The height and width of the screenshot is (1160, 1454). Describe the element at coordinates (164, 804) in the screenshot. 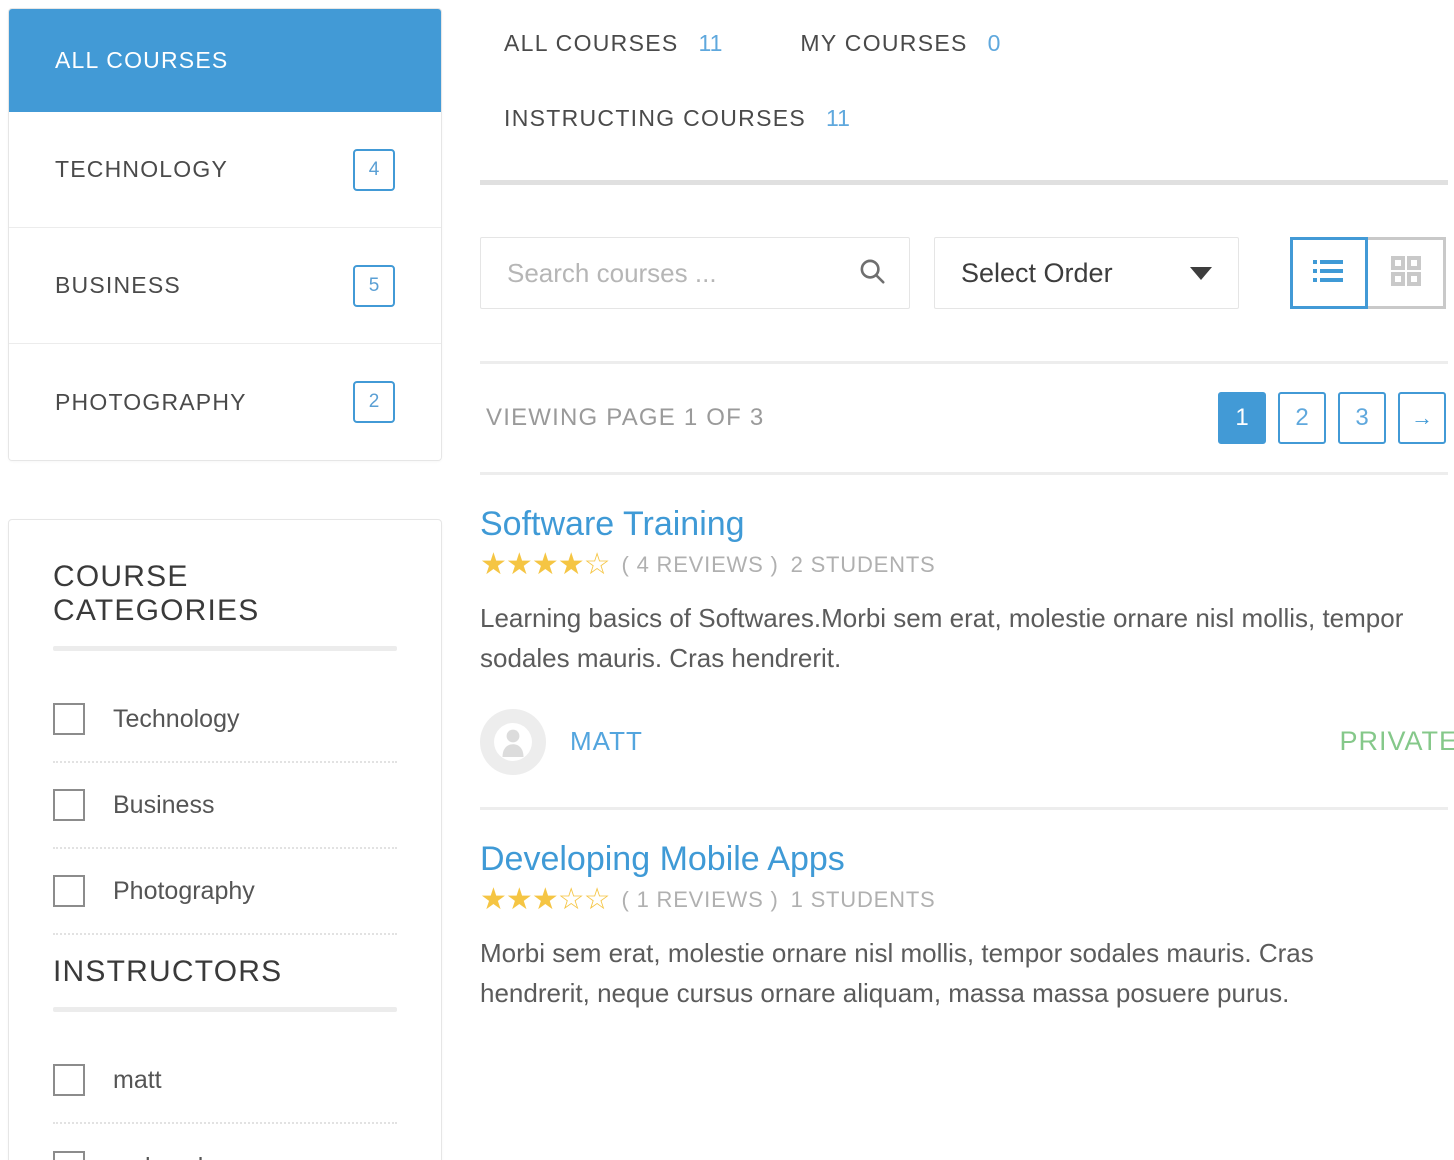

I see `category-filter-label: Business` at that location.